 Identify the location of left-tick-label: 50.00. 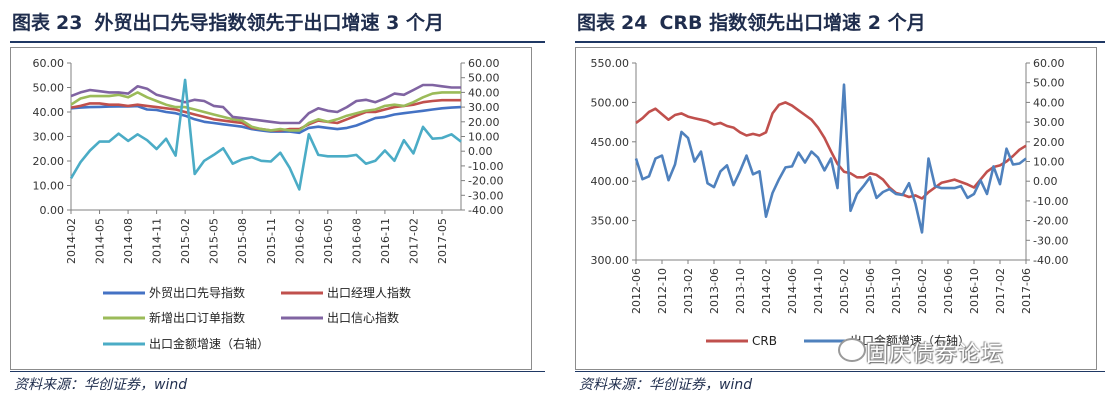
(49, 88).